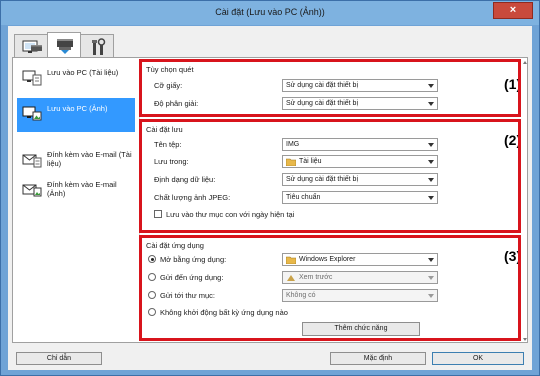 The image size is (540, 376). Describe the element at coordinates (316, 277) in the screenshot. I see `send-to-app-value: Xem trước` at that location.